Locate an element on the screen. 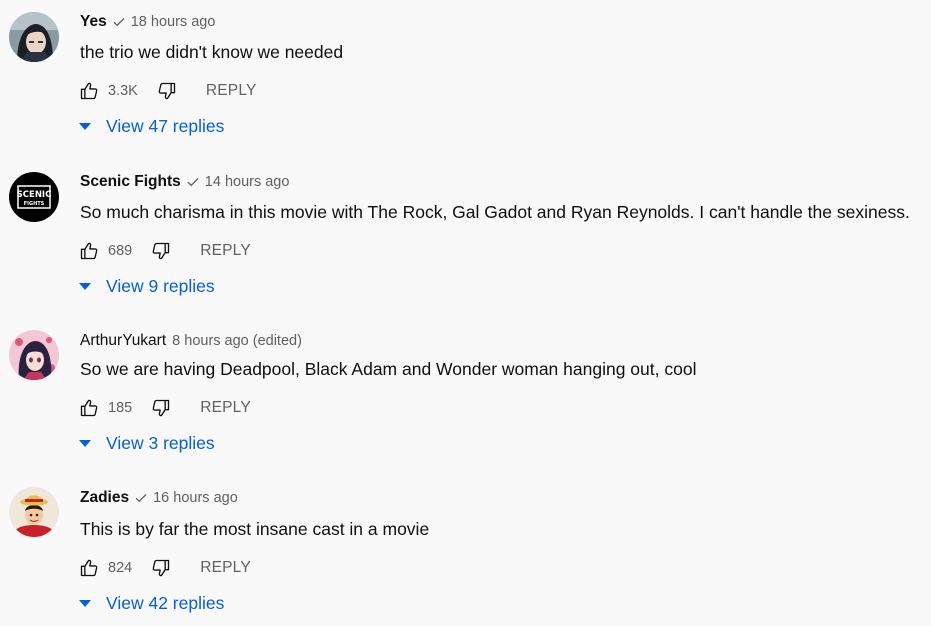 The height and width of the screenshot is (626, 931). view-replies-label: View 3 replies is located at coordinates (160, 442).